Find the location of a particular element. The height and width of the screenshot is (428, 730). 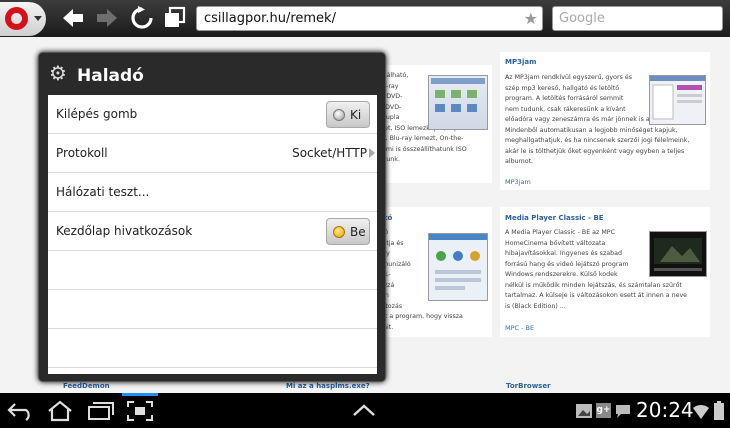

article-link: MPC - BE is located at coordinates (519, 328).